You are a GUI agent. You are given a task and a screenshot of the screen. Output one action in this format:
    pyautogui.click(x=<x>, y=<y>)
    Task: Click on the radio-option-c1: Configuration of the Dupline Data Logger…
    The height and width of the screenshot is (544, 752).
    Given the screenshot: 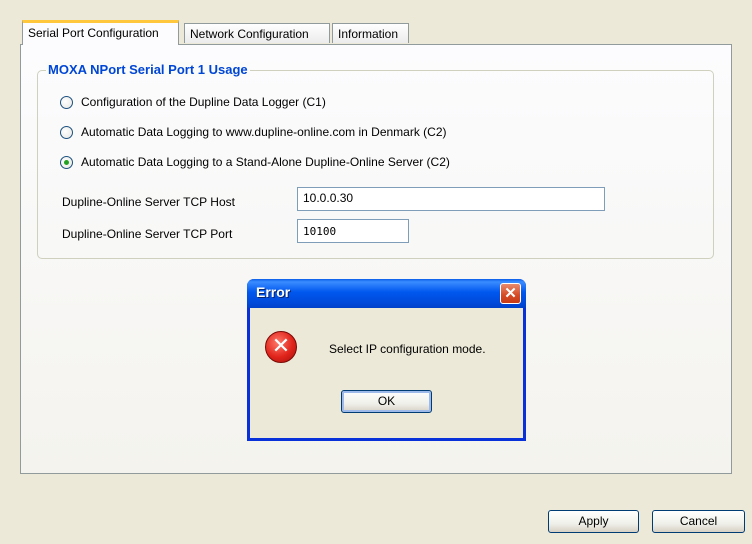 What is the action you would take?
    pyautogui.click(x=193, y=102)
    